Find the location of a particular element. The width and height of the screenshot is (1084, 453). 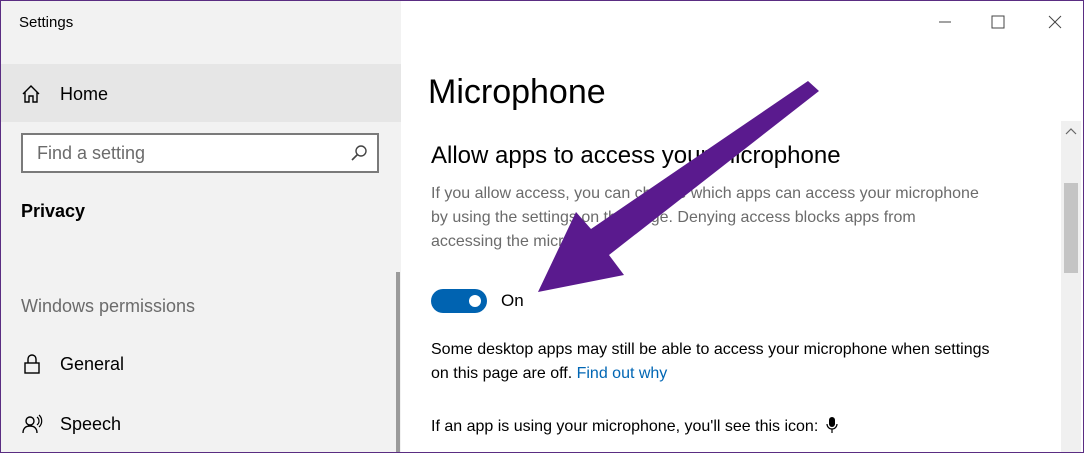

search-box is located at coordinates (200, 153).